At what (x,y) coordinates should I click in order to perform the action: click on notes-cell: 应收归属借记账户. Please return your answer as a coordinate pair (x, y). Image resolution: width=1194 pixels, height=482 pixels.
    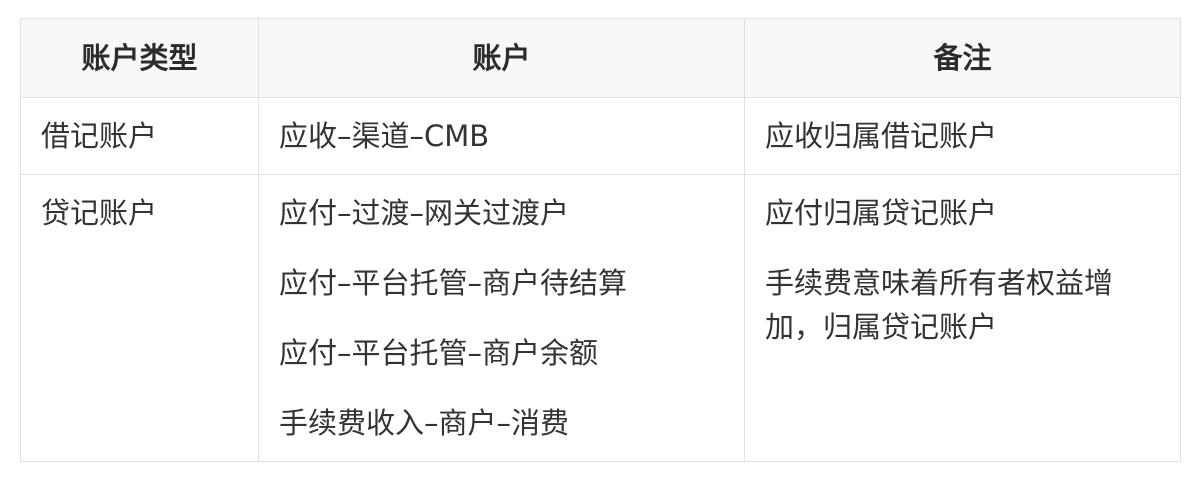
    Looking at the image, I should click on (962, 136).